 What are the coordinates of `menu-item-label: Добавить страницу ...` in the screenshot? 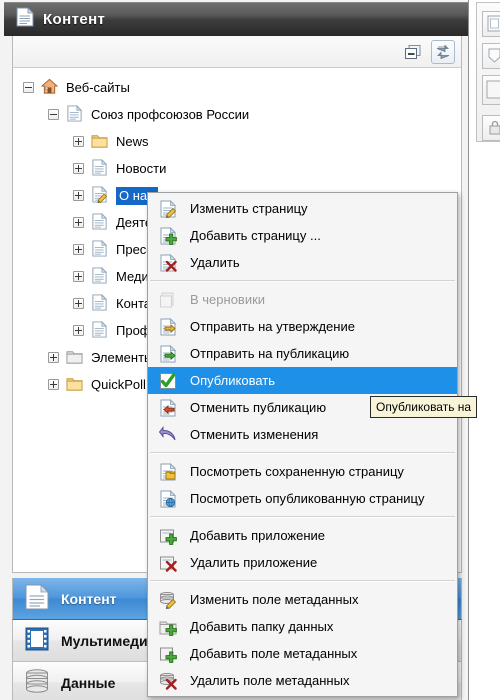 It's located at (255, 235).